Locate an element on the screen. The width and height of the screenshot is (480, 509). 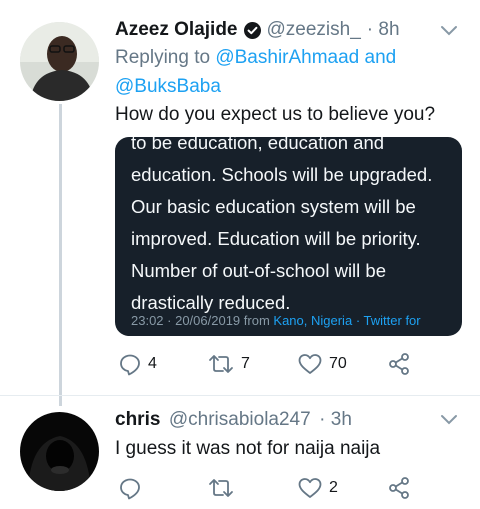
retweet-button: 7 is located at coordinates (228, 364).